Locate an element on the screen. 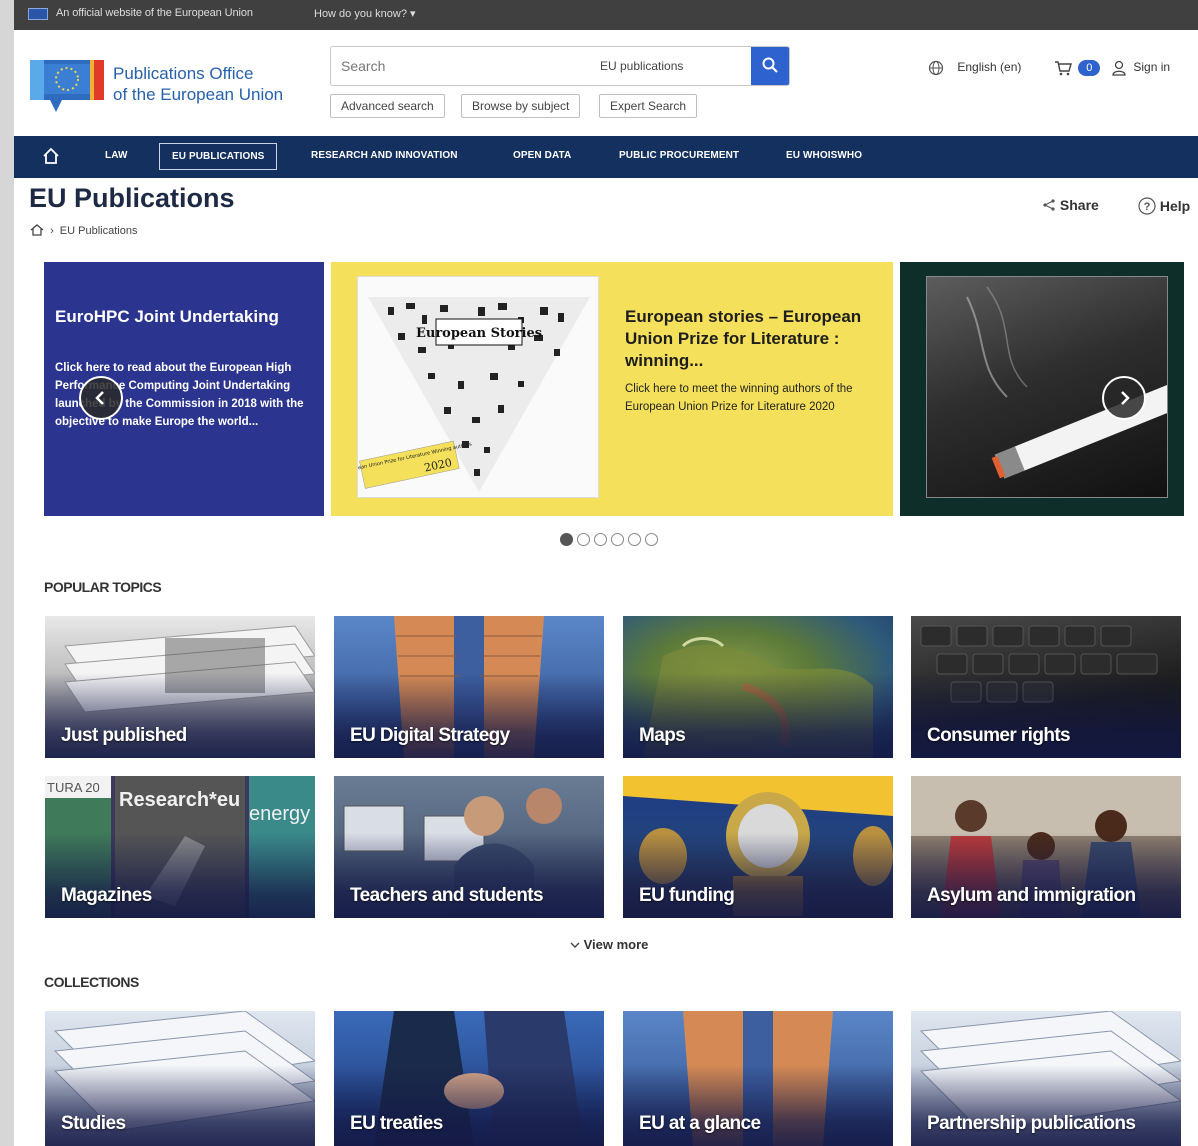 The image size is (1198, 1146). topic-label: Teachers and students is located at coordinates (447, 895).